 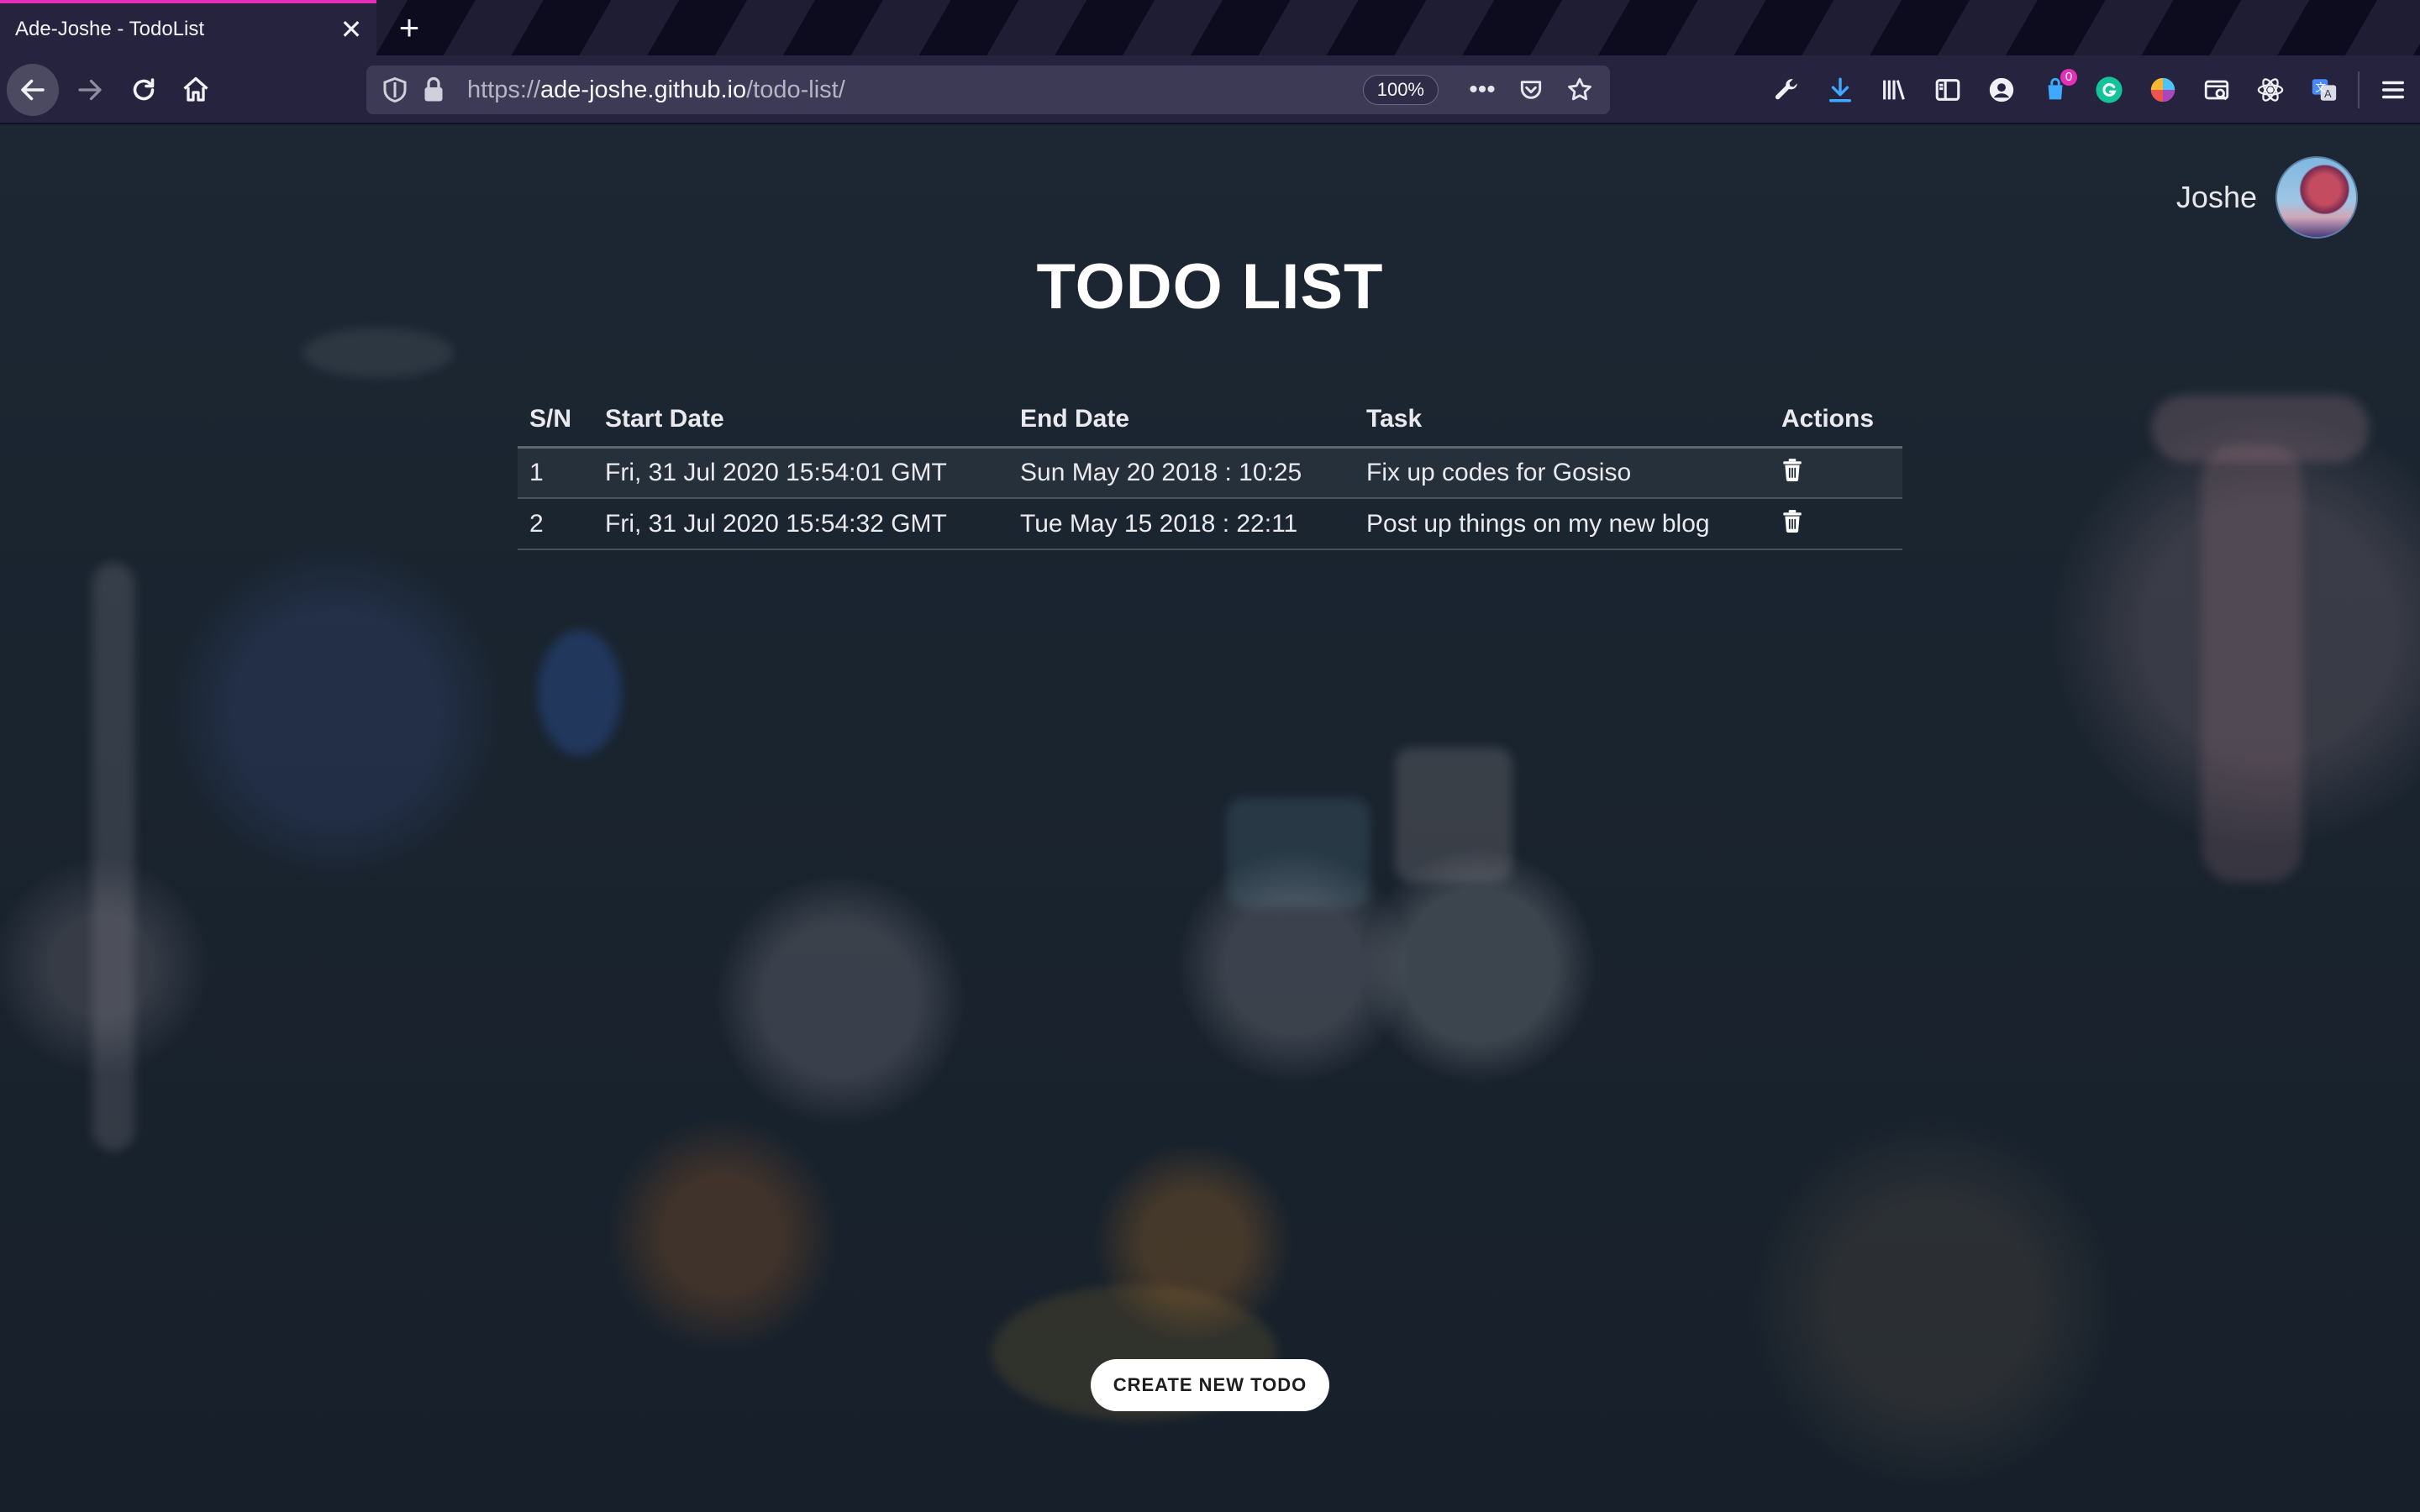 I want to click on cell-sn: 1, so click(x=555, y=473).